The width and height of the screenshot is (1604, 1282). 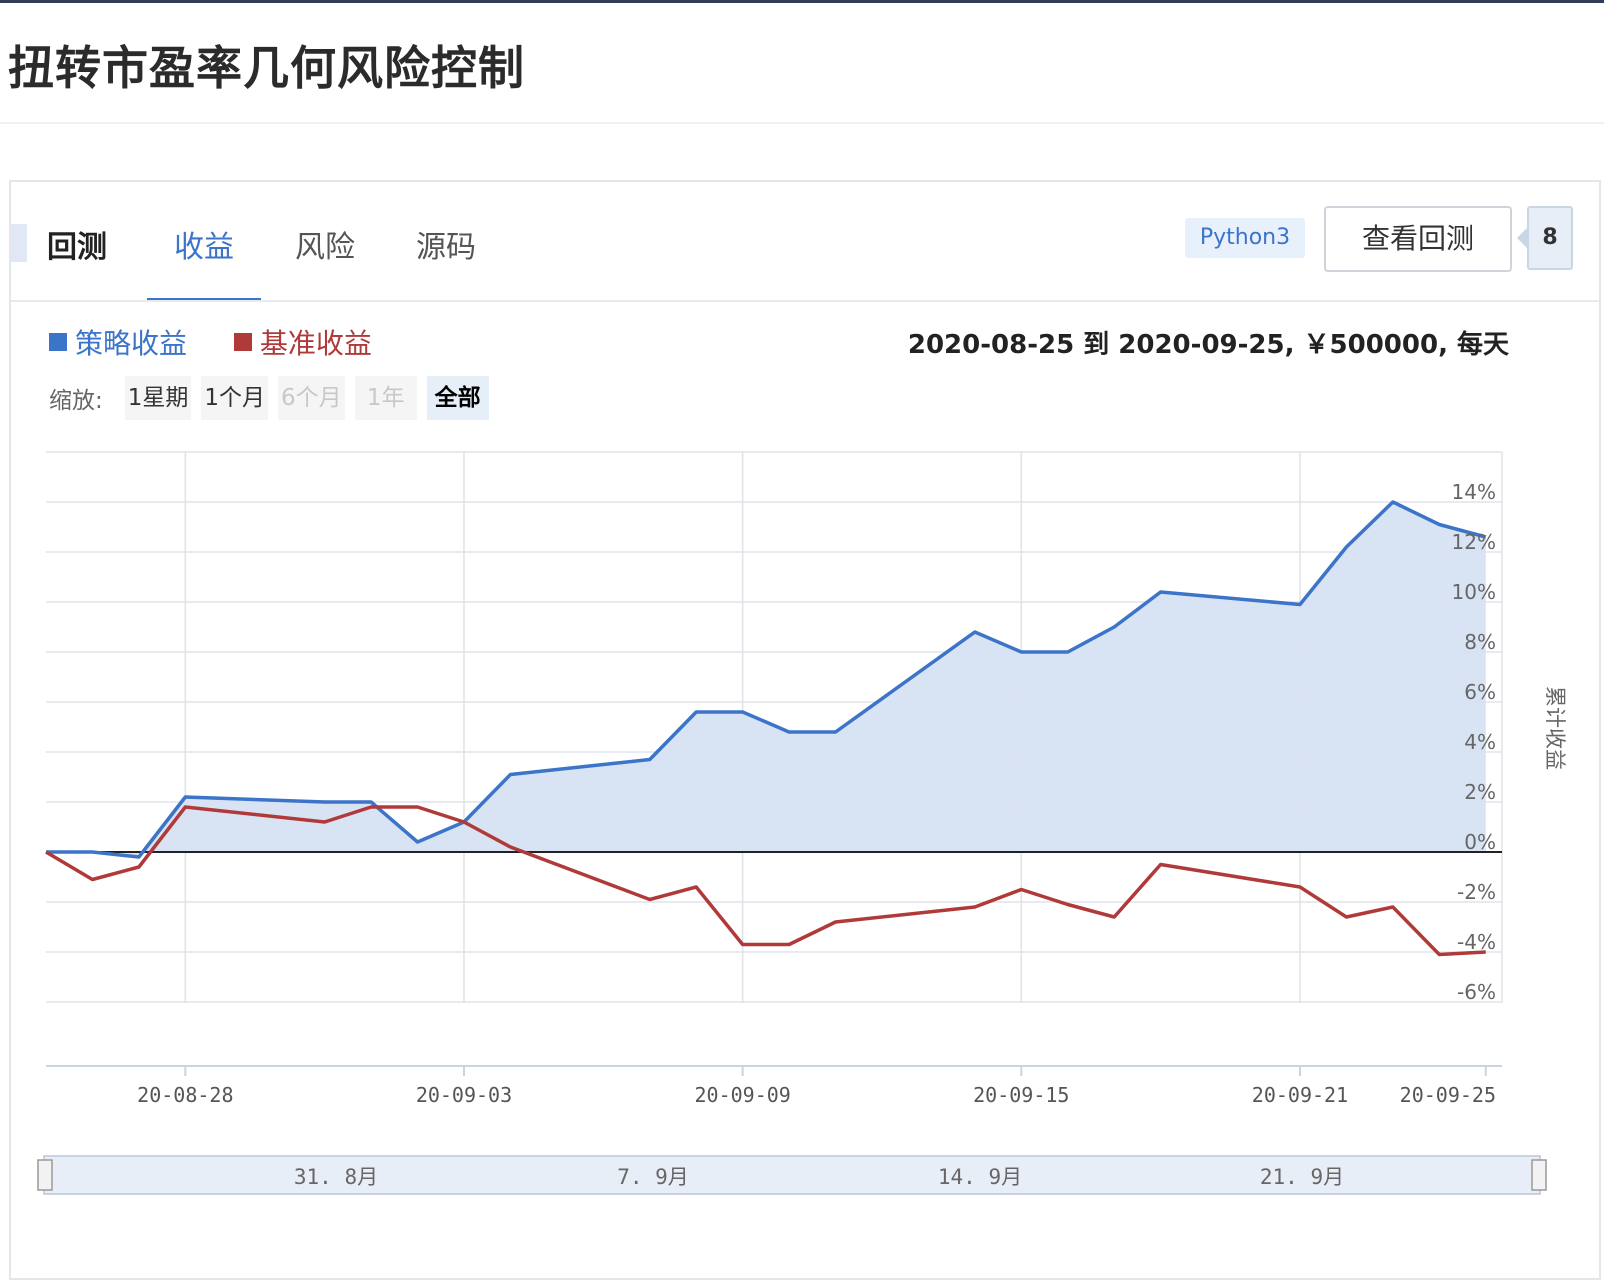 I want to click on navigator-label: 31. 8月, so click(x=336, y=1177).